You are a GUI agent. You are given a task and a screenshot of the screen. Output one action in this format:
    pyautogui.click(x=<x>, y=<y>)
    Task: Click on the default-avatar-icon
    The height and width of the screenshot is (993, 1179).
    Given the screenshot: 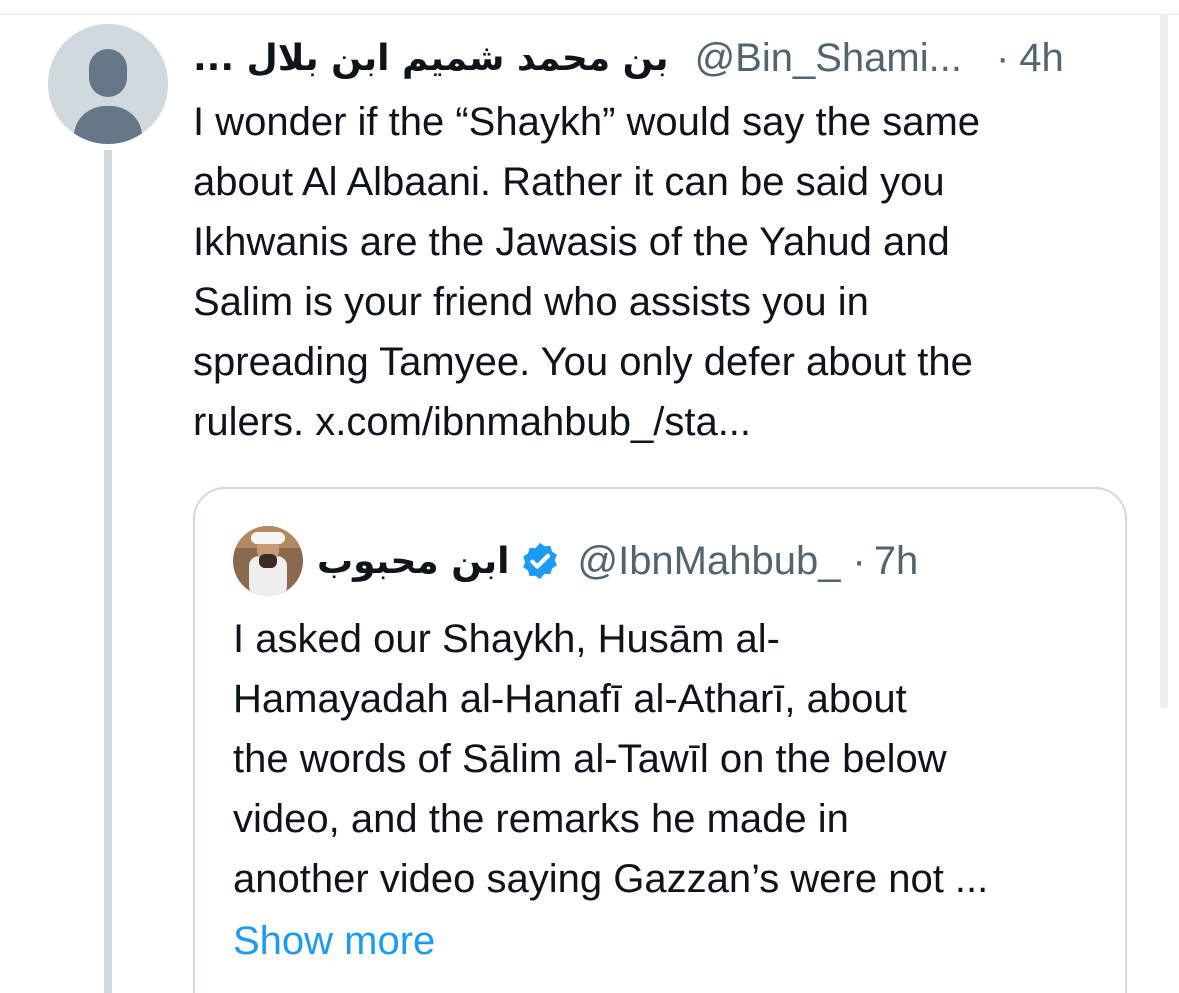 What is the action you would take?
    pyautogui.click(x=108, y=84)
    